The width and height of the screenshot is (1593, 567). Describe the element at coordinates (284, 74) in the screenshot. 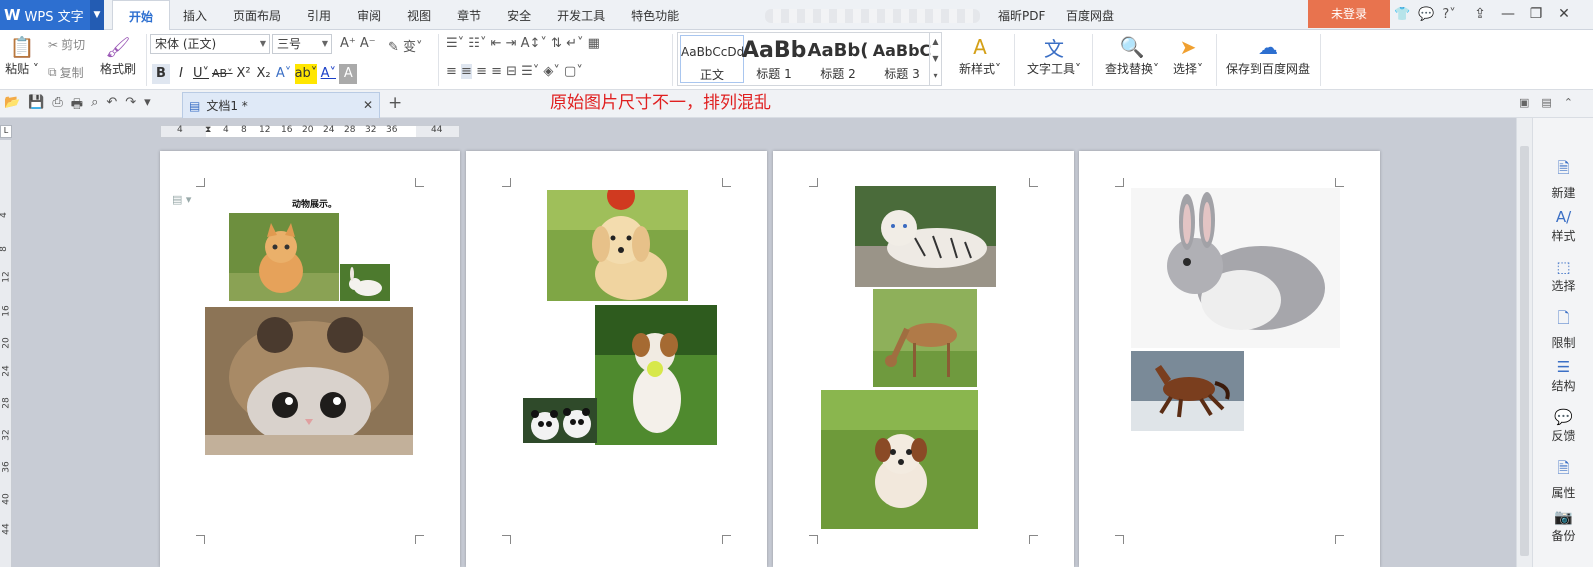

I see `text-effect-icon: A˅` at that location.